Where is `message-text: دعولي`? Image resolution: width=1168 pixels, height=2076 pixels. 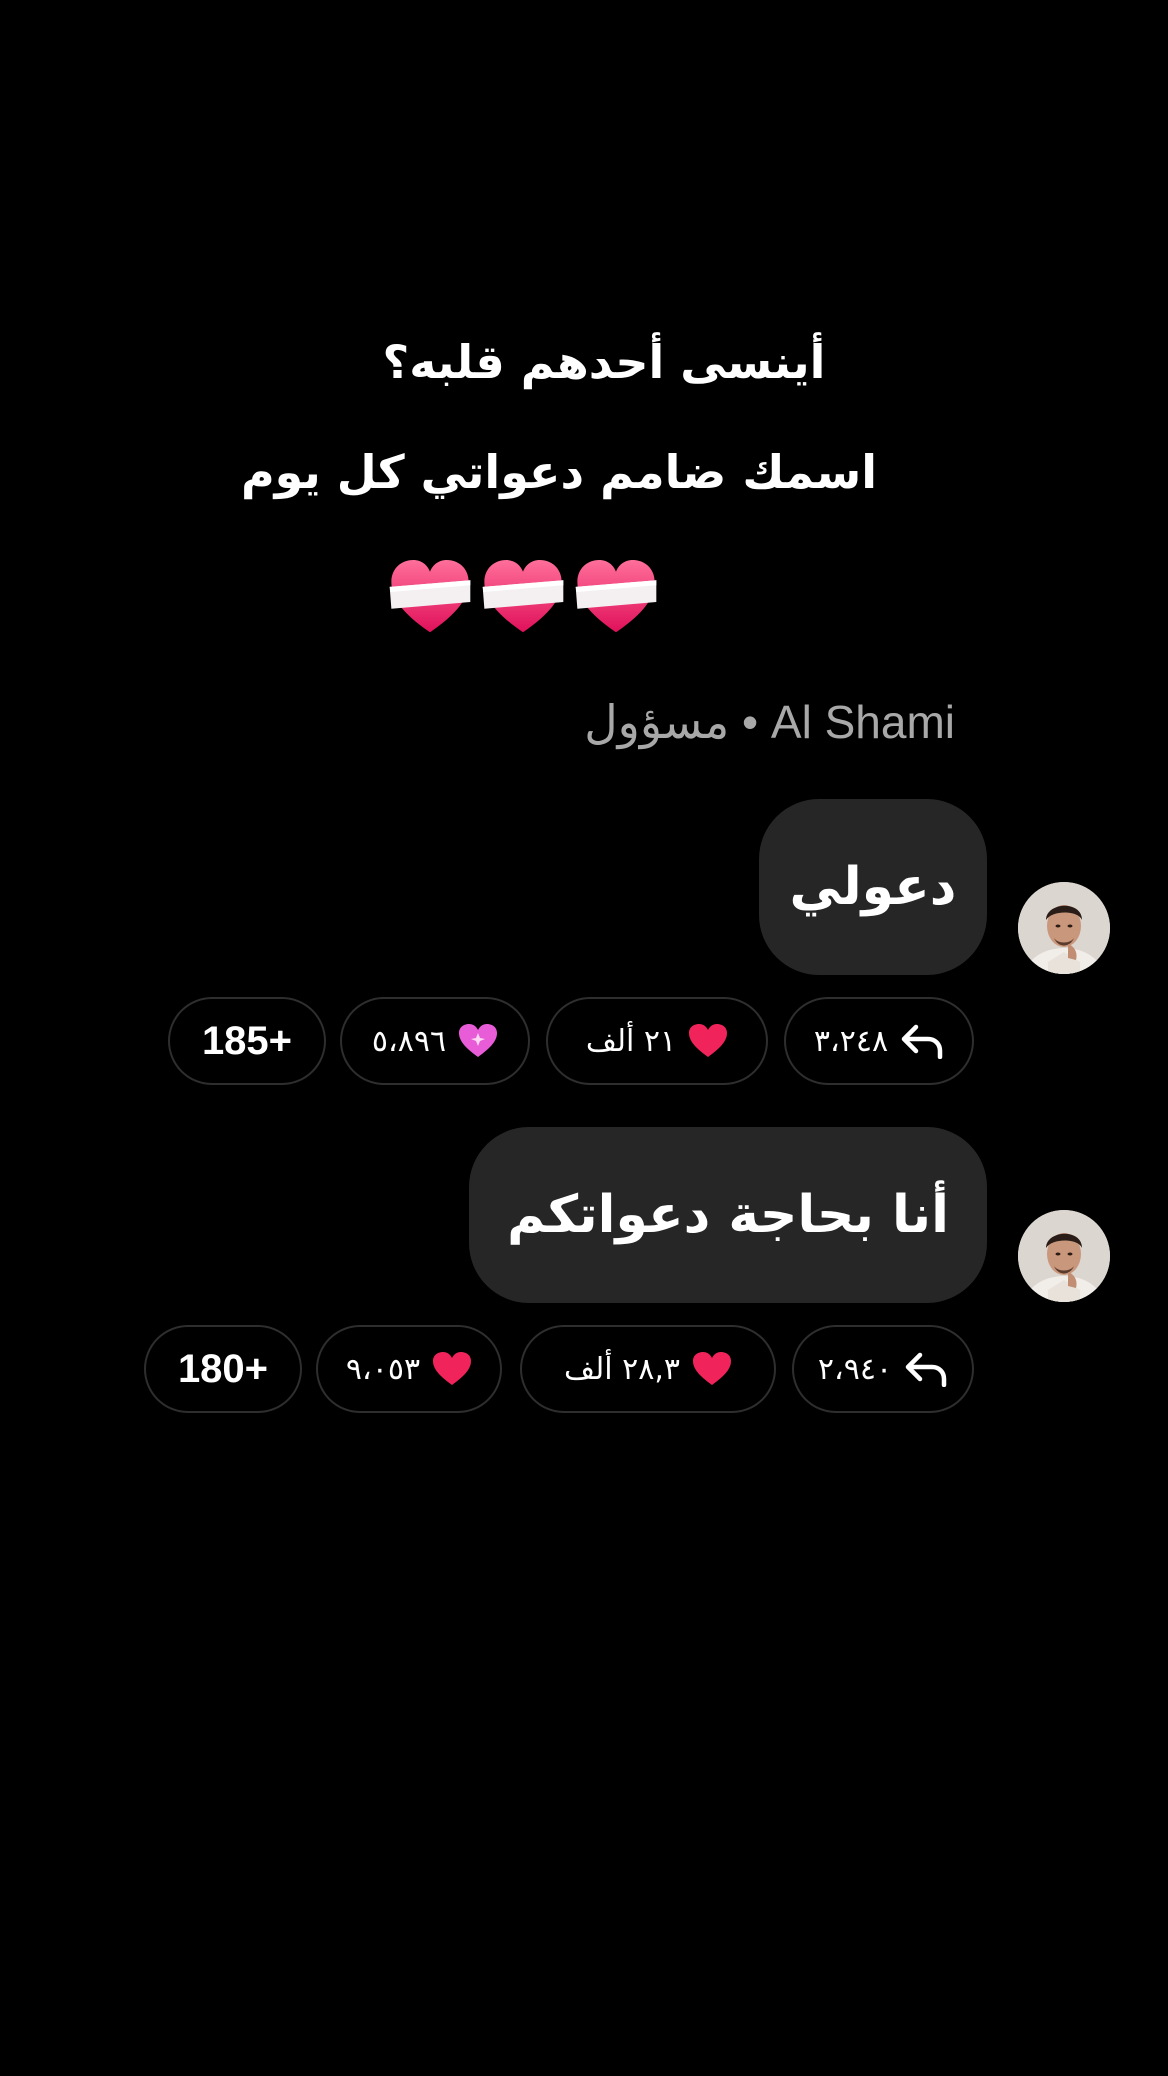 message-text: دعولي is located at coordinates (873, 887).